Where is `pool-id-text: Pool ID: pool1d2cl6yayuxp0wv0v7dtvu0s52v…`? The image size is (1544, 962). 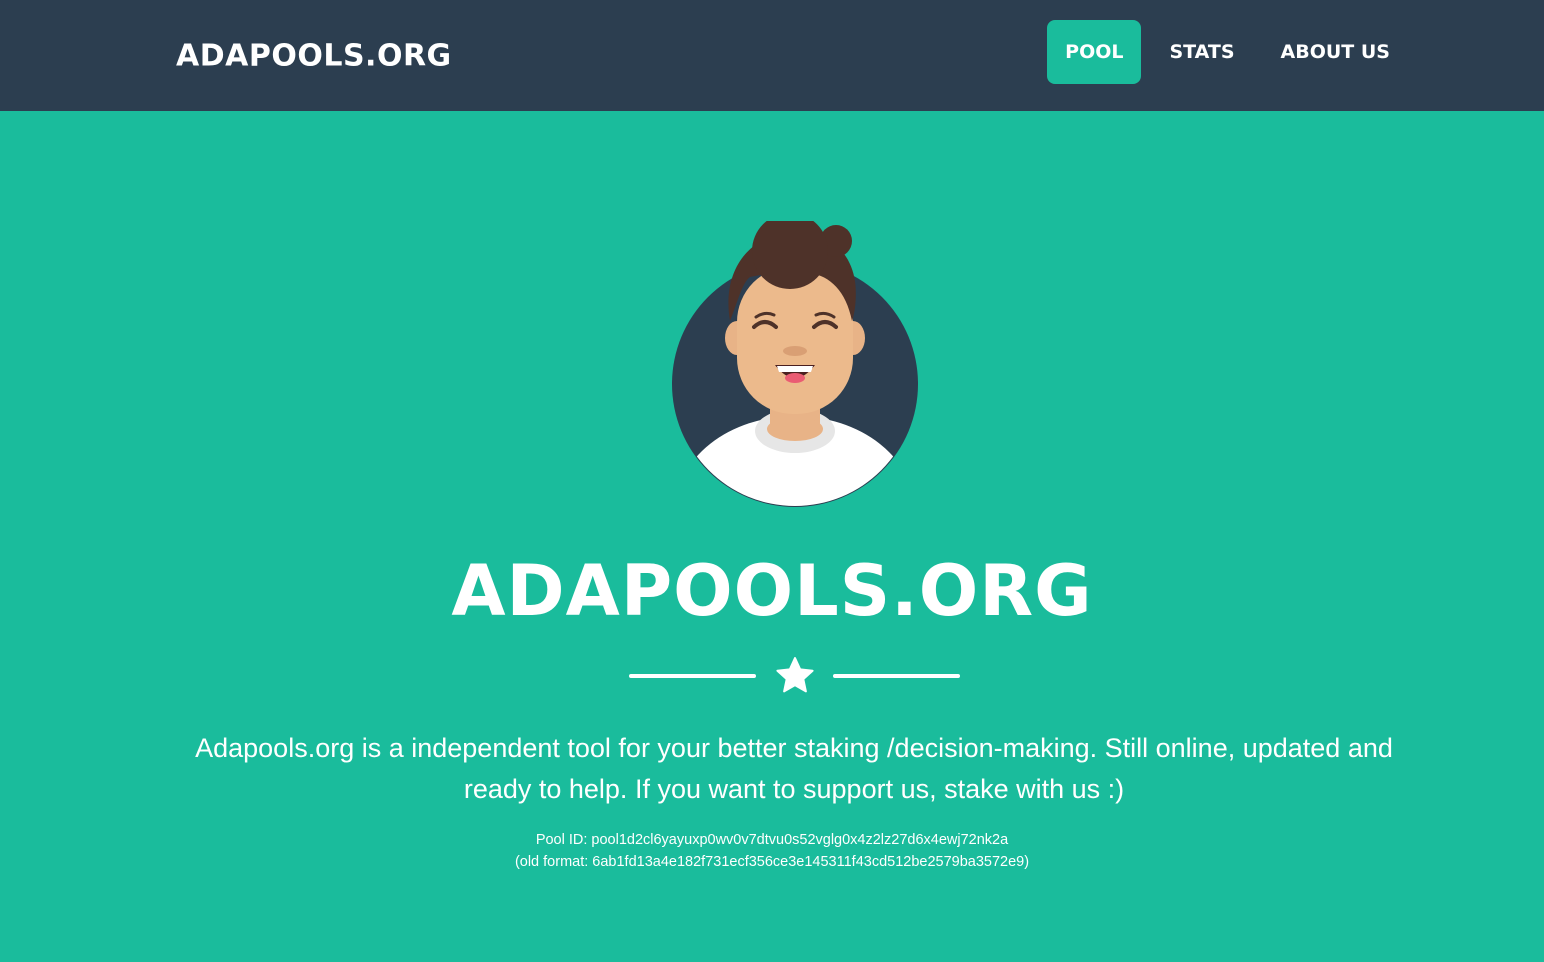
pool-id-text: Pool ID: pool1d2cl6yayuxp0wv0v7dtvu0s52v… is located at coordinates (772, 840).